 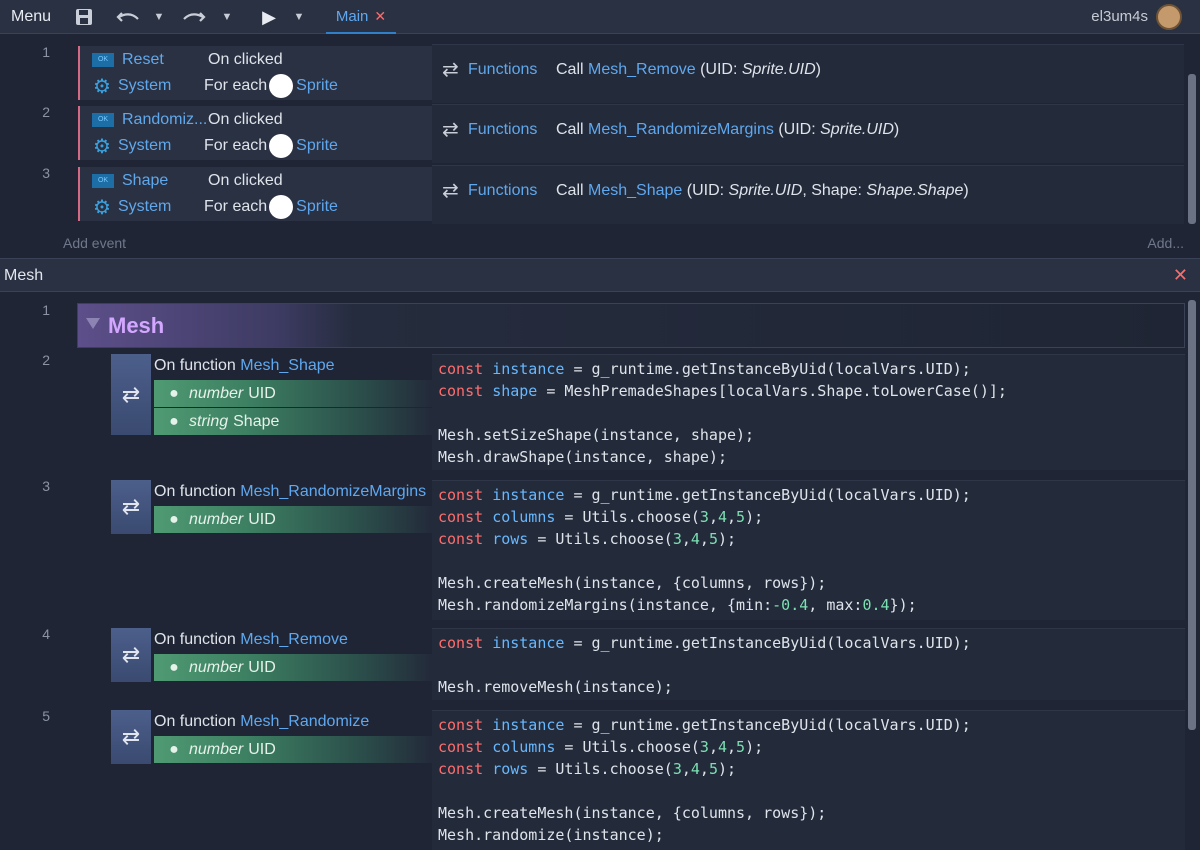 What do you see at coordinates (46, 112) in the screenshot?
I see `event-number: 2` at bounding box center [46, 112].